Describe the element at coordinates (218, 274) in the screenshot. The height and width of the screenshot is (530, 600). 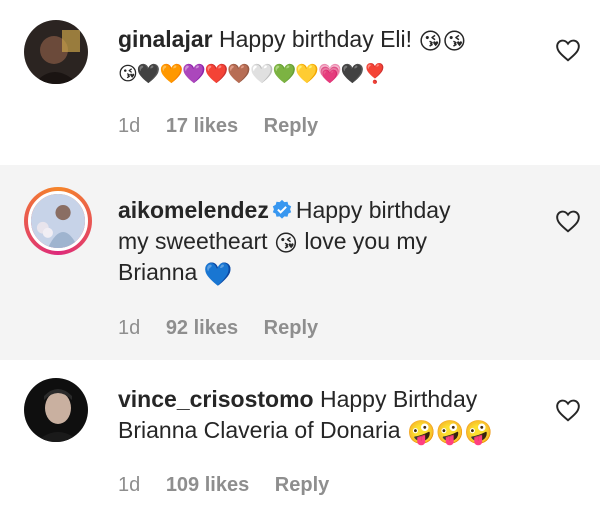
I see `blue-heart-emoji: 💙` at that location.